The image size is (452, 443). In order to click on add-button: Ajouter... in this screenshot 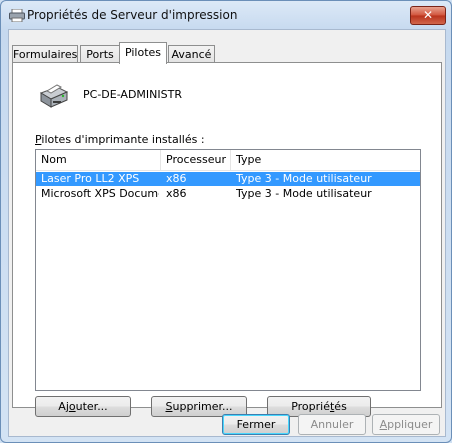, I will do `click(83, 406)`.